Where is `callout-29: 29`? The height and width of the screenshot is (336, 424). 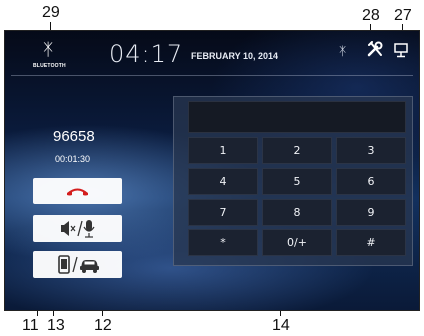
callout-29: 29 is located at coordinates (51, 12).